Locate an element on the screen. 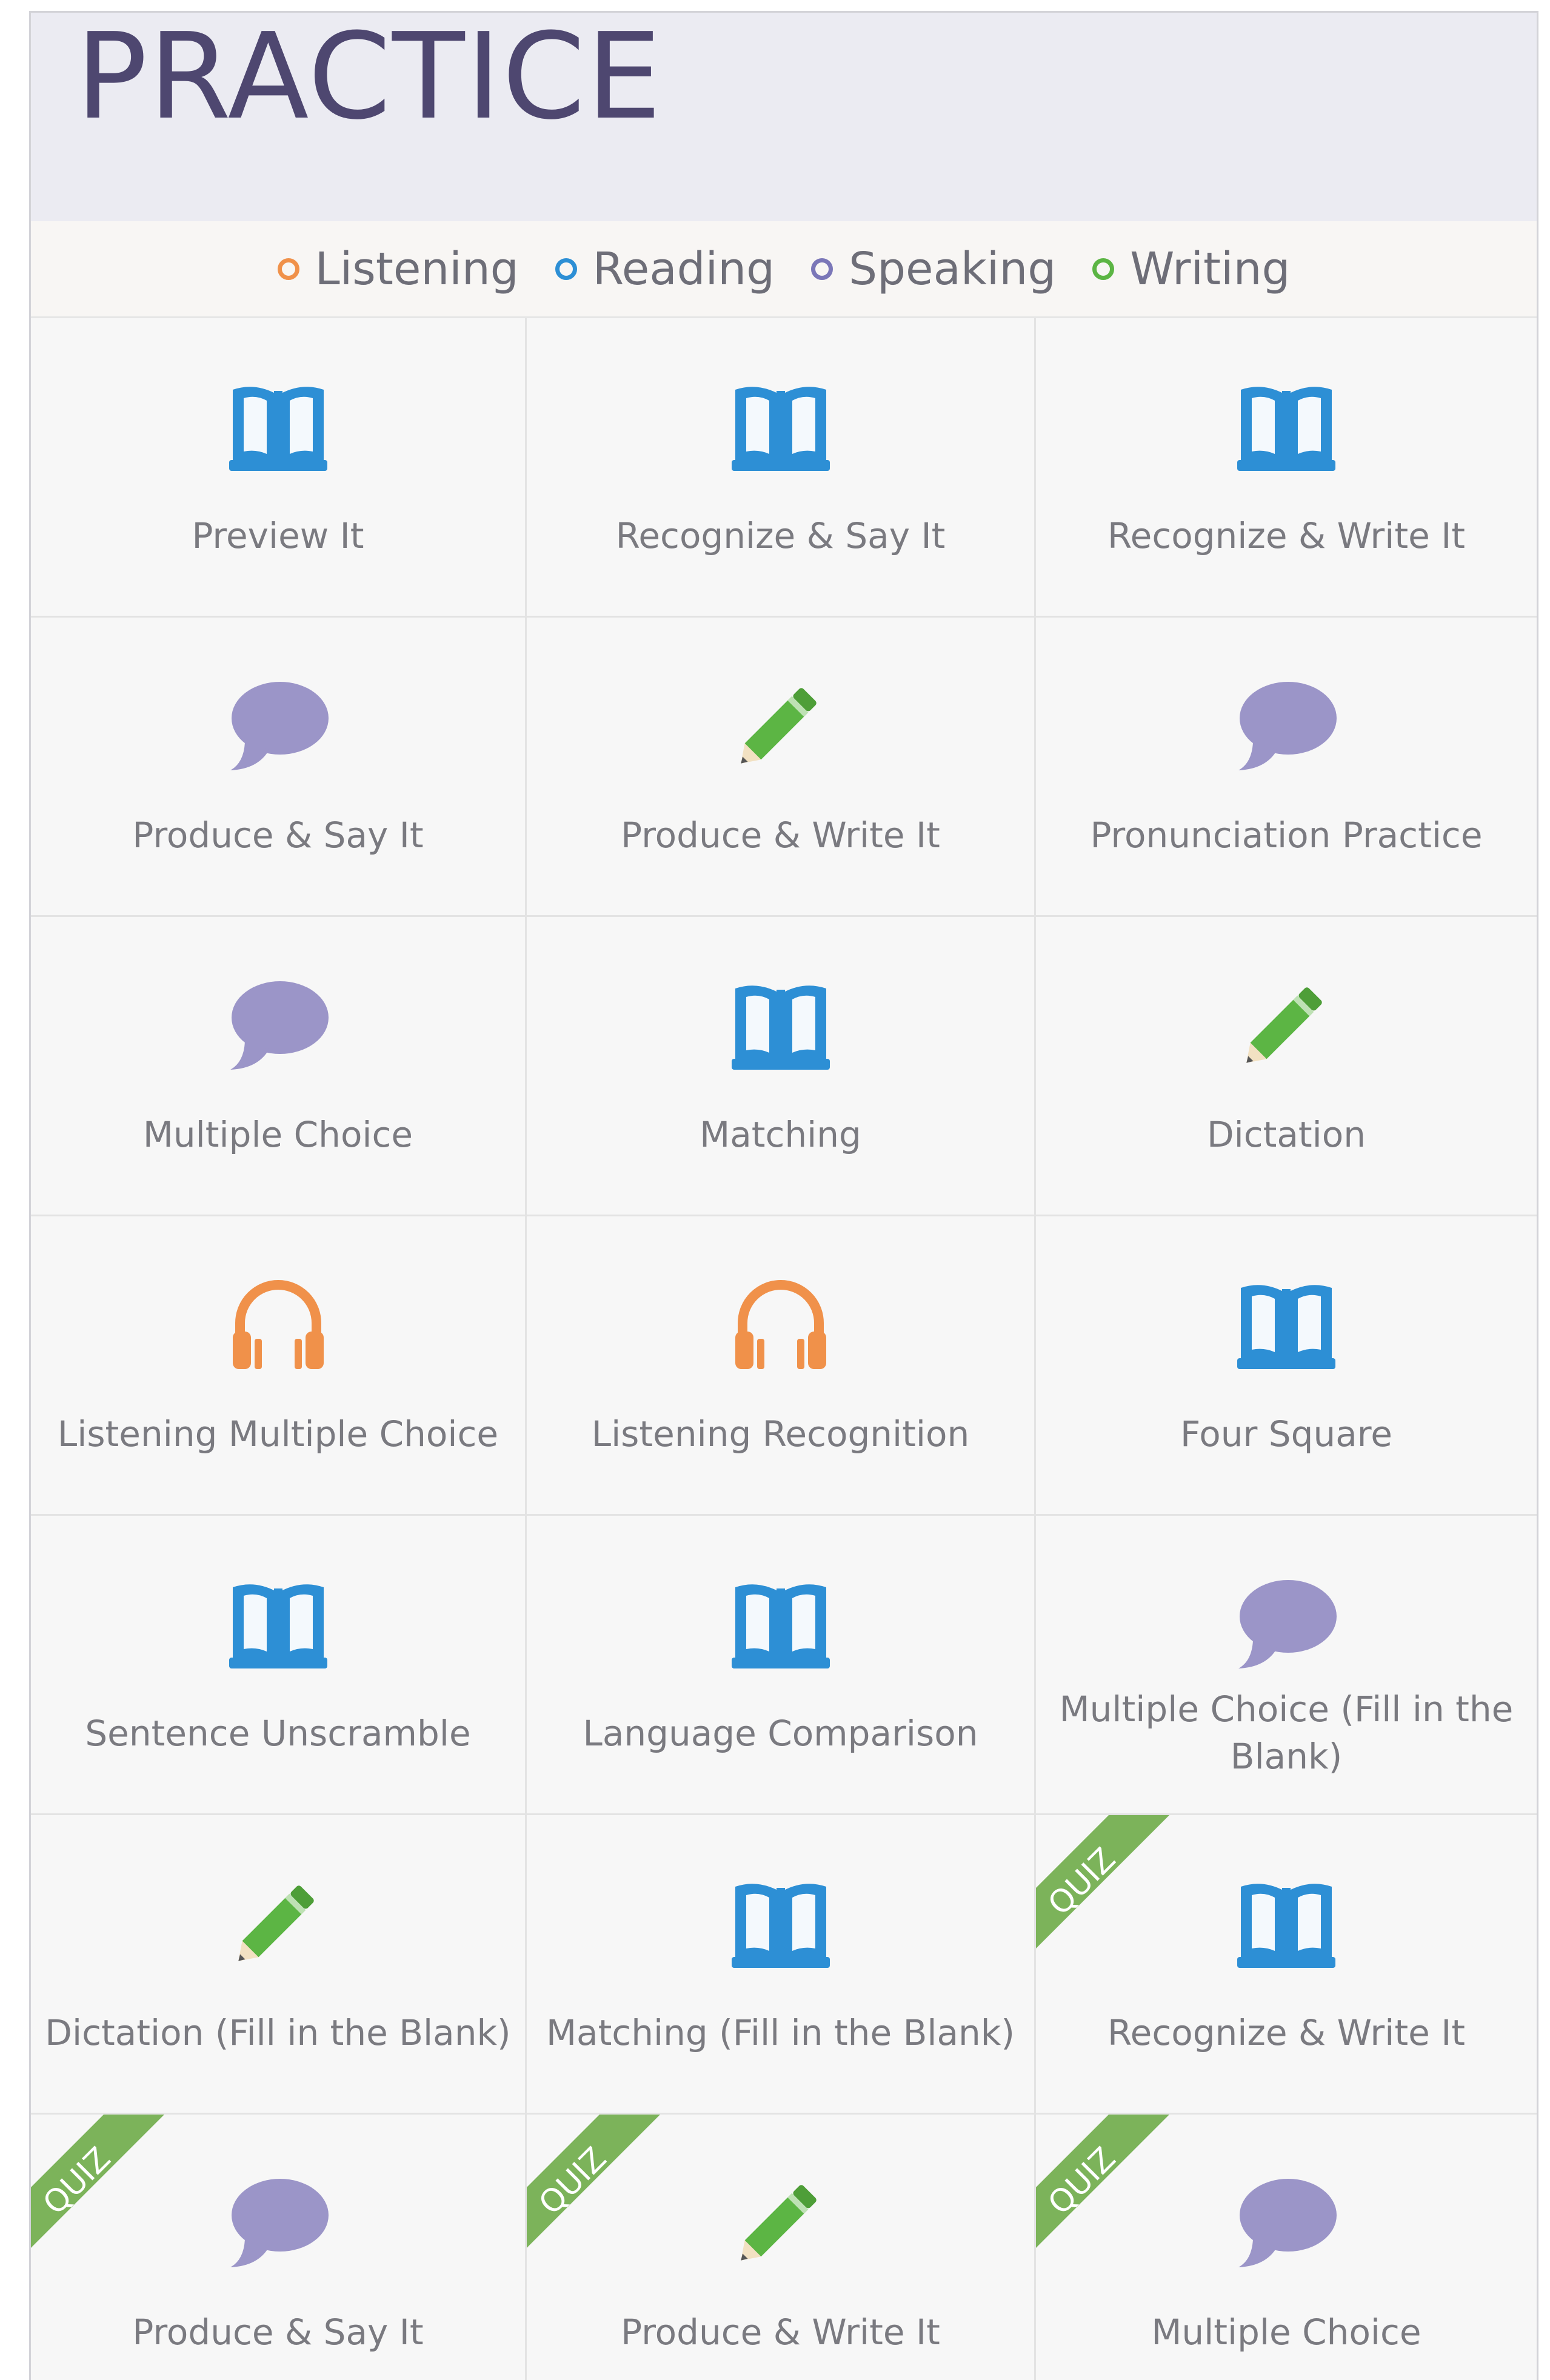 This screenshot has height=2380, width=1550. legend-label: Speaking is located at coordinates (953, 268).